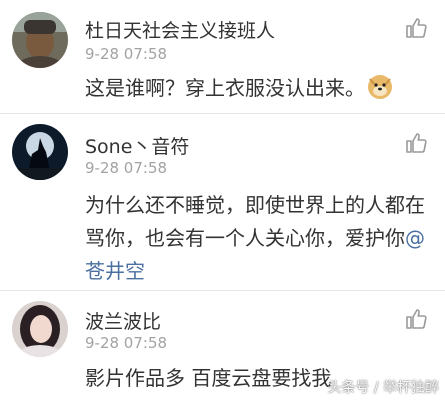 Image resolution: width=445 pixels, height=401 pixels. I want to click on doge-emoji-icon, so click(380, 92).